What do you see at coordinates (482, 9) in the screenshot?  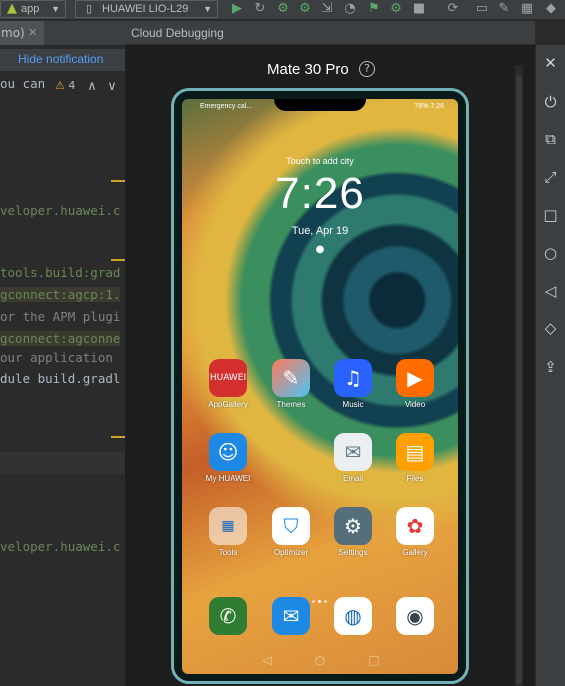 I see `terminal-icon: ▭` at bounding box center [482, 9].